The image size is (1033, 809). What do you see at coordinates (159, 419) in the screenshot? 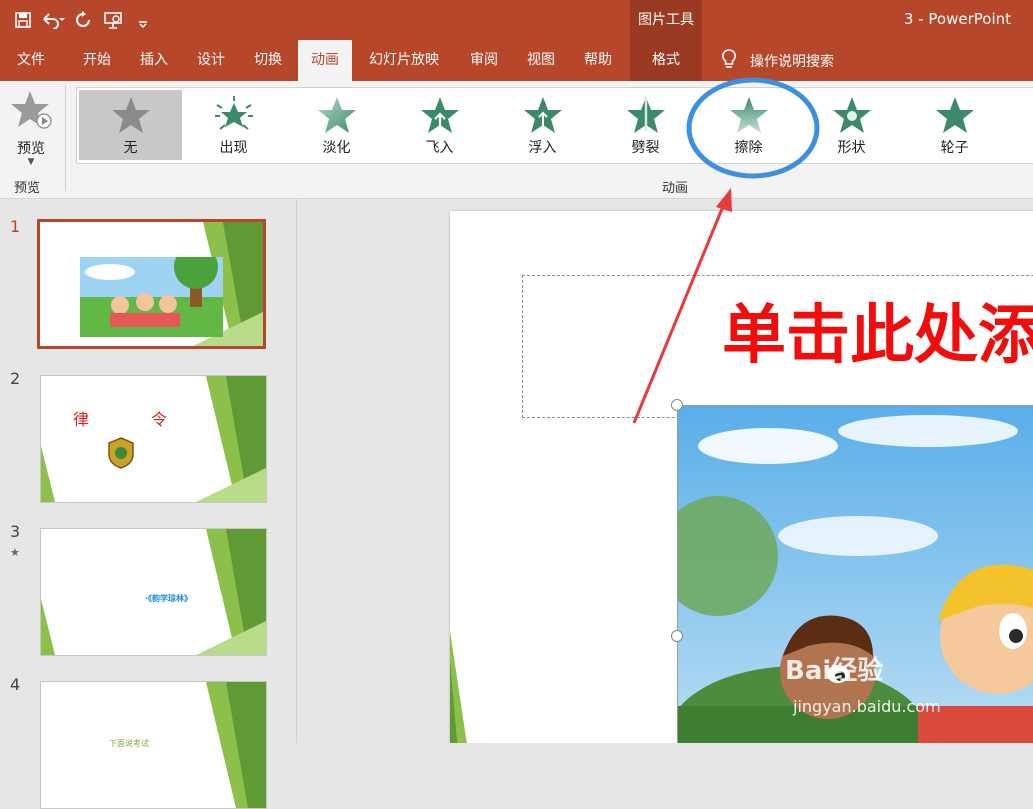
I see `slide-2-text: 令` at bounding box center [159, 419].